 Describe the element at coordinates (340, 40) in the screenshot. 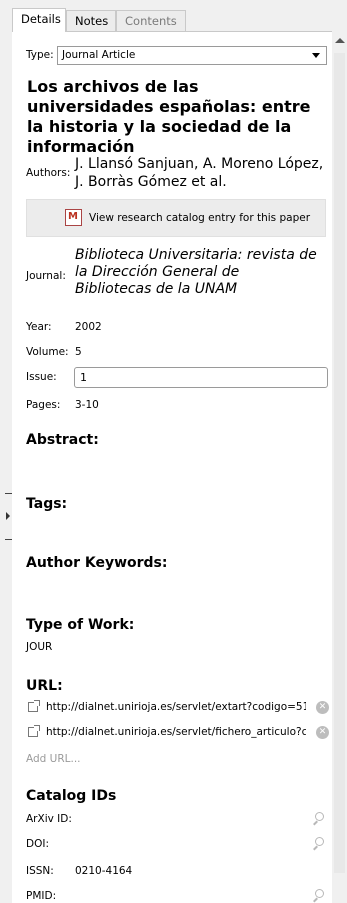

I see `scroll-up-icon` at that location.